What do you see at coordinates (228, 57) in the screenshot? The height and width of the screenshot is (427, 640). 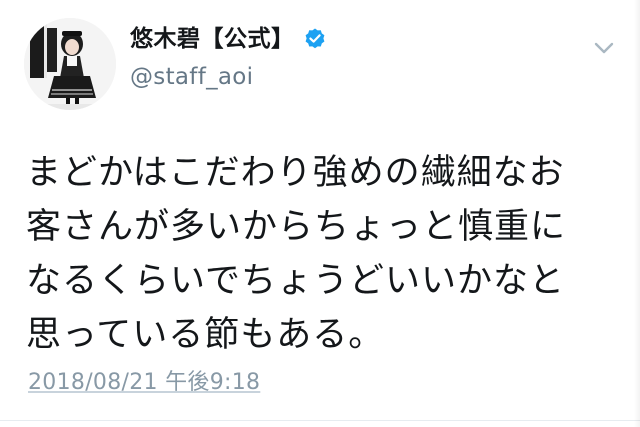 I see `tweet-header: 悠木碧【公式】 @staff_aoi` at bounding box center [228, 57].